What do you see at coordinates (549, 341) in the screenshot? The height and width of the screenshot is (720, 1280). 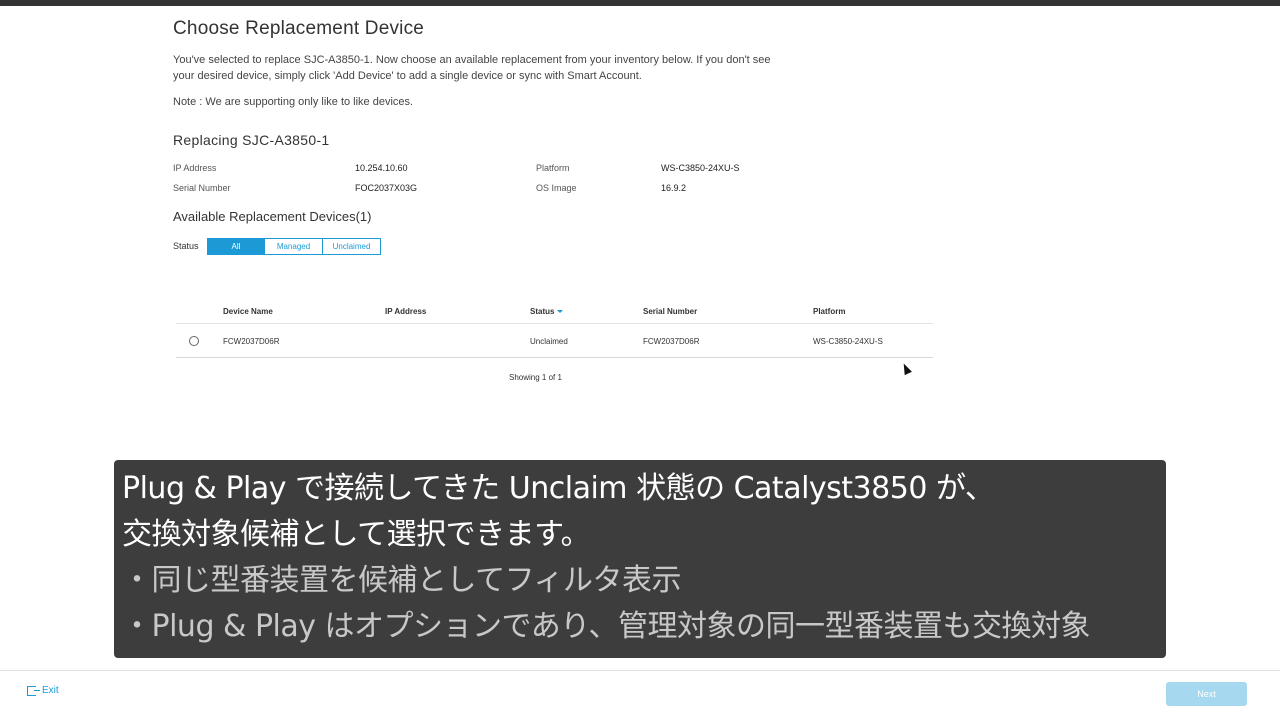 I see `cell-status: Unclaimed` at bounding box center [549, 341].